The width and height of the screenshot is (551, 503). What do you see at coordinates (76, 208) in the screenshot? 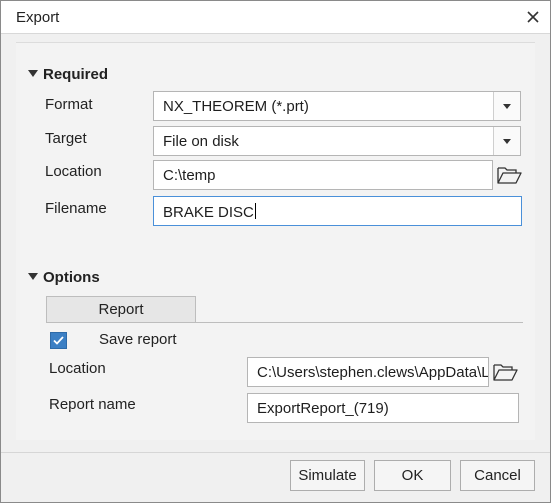
I see `filename-label: Filename` at bounding box center [76, 208].